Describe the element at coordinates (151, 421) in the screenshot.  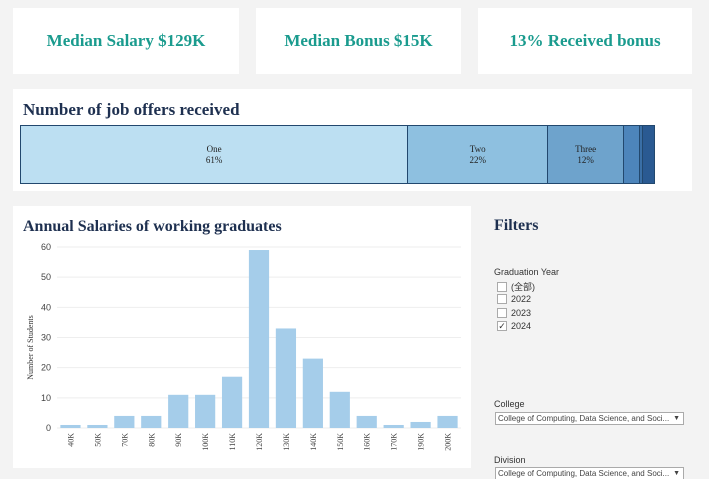
I see `bar-80K` at that location.